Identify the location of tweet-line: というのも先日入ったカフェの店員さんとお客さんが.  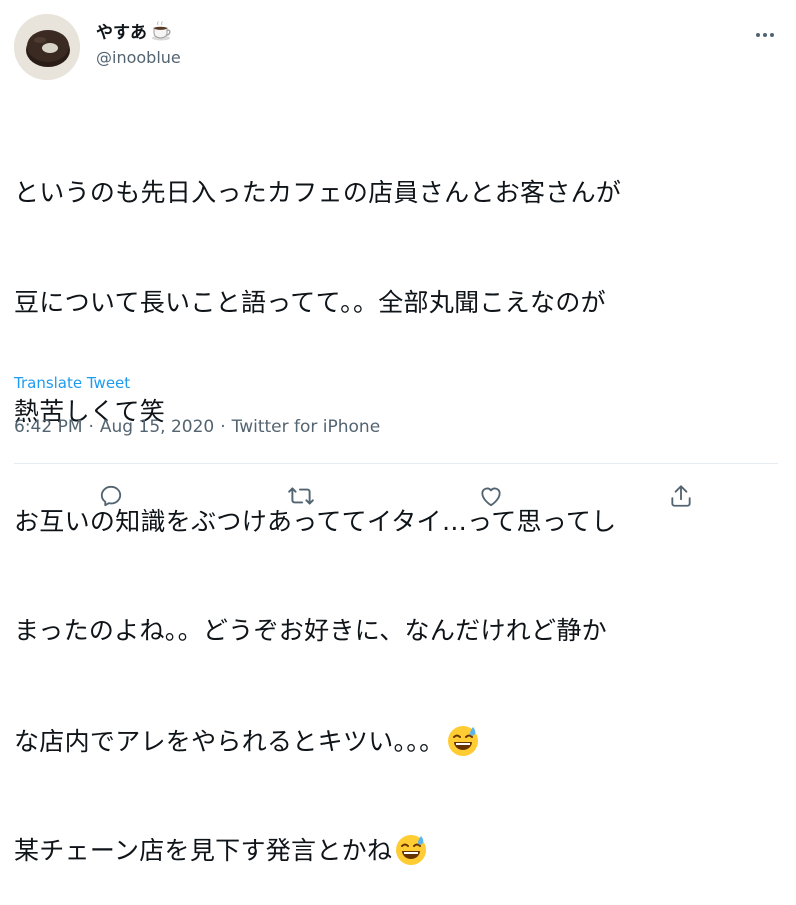
(318, 192).